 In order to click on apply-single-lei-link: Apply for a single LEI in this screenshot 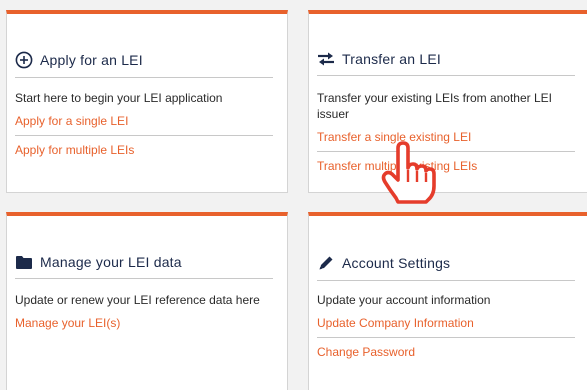, I will do `click(144, 125)`.